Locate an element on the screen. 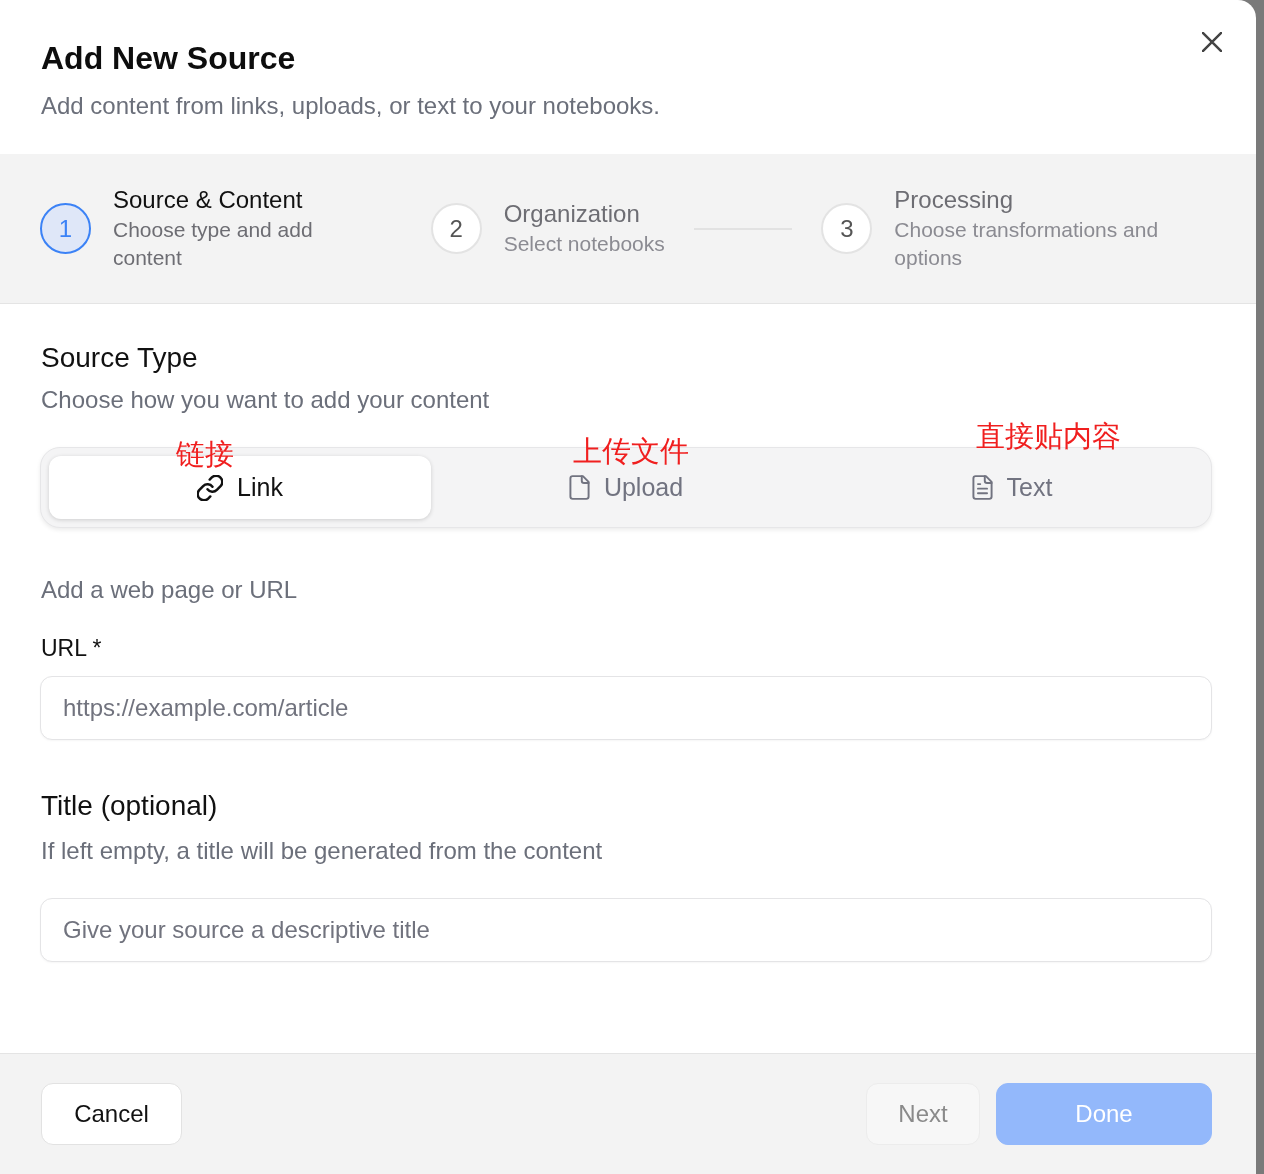 This screenshot has width=1264, height=1174. source-type-tab: Text is located at coordinates (1012, 487).